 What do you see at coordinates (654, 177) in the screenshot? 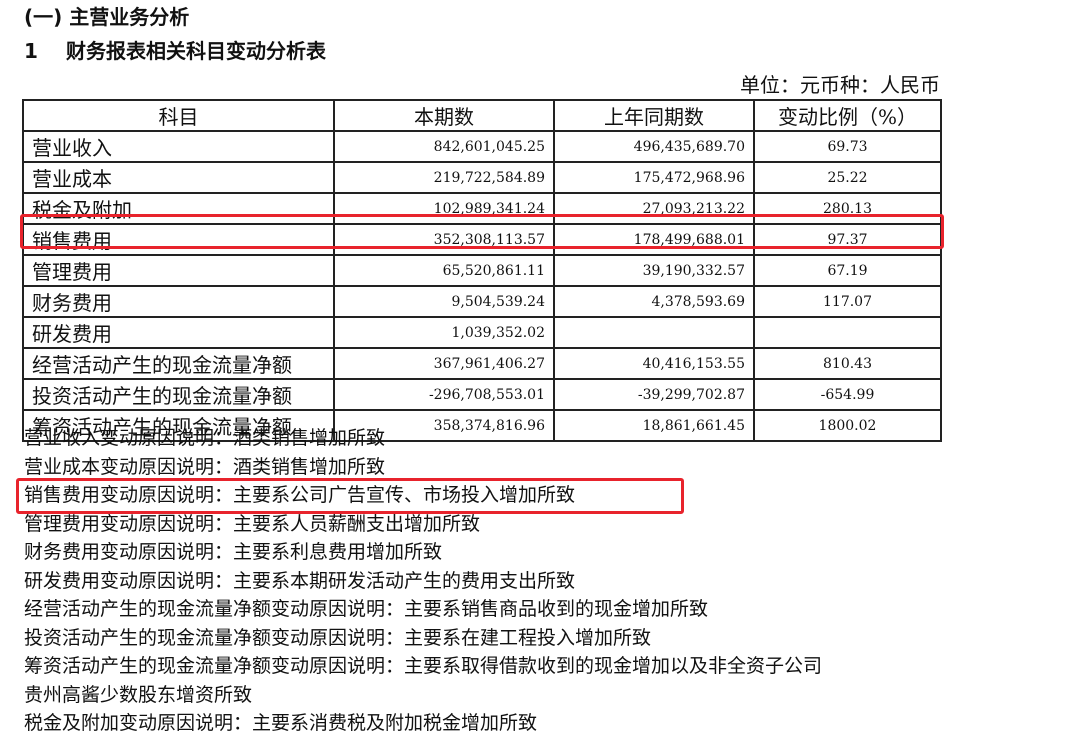
I see `row-prior-value: 175,472,968.96` at bounding box center [654, 177].